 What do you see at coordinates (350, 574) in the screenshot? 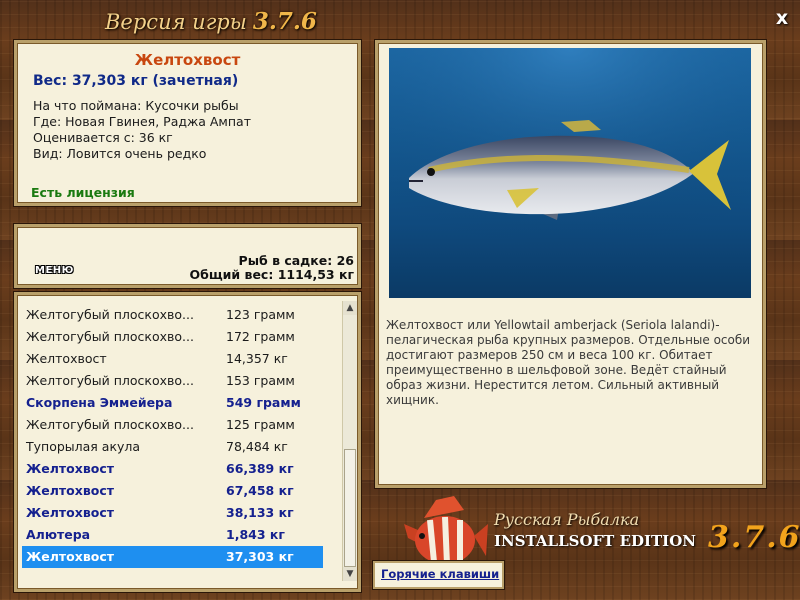
I see `scroll-down-icon: ▼` at bounding box center [350, 574].